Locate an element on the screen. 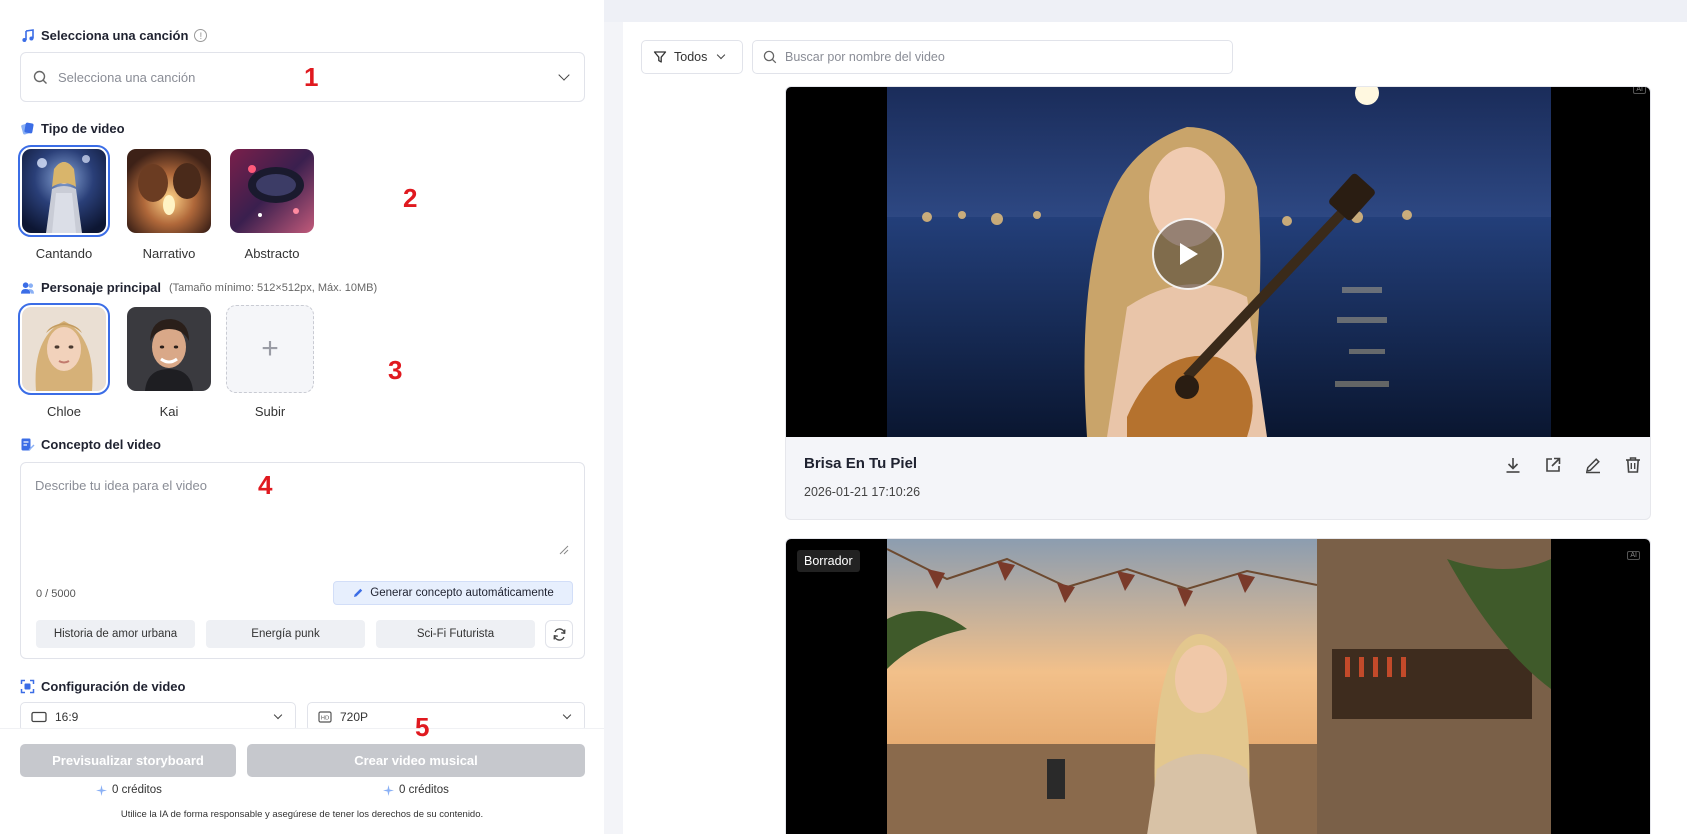 The width and height of the screenshot is (1687, 834). config-title-label: Configuración de video is located at coordinates (113, 686).